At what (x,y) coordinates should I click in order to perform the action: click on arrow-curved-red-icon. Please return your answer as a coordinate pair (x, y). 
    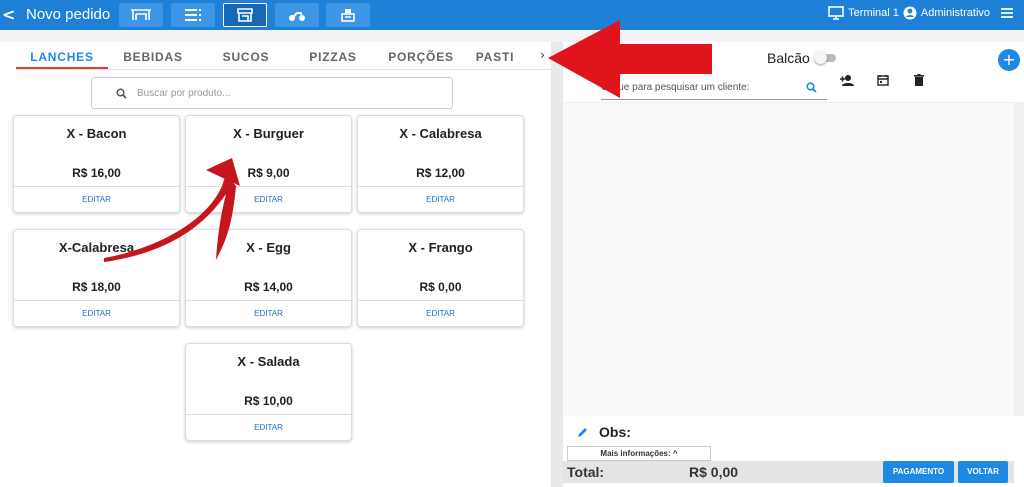
    Looking at the image, I should click on (170, 218).